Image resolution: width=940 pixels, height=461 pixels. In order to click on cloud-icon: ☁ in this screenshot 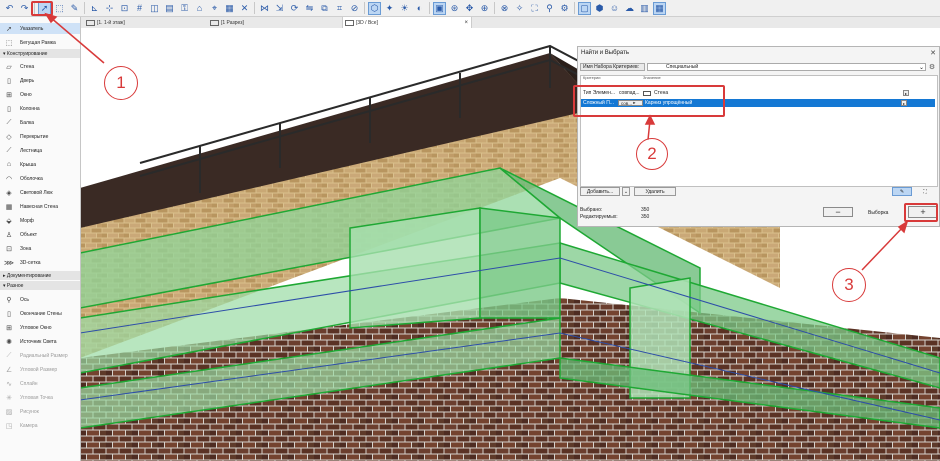, I will do `click(629, 8)`.